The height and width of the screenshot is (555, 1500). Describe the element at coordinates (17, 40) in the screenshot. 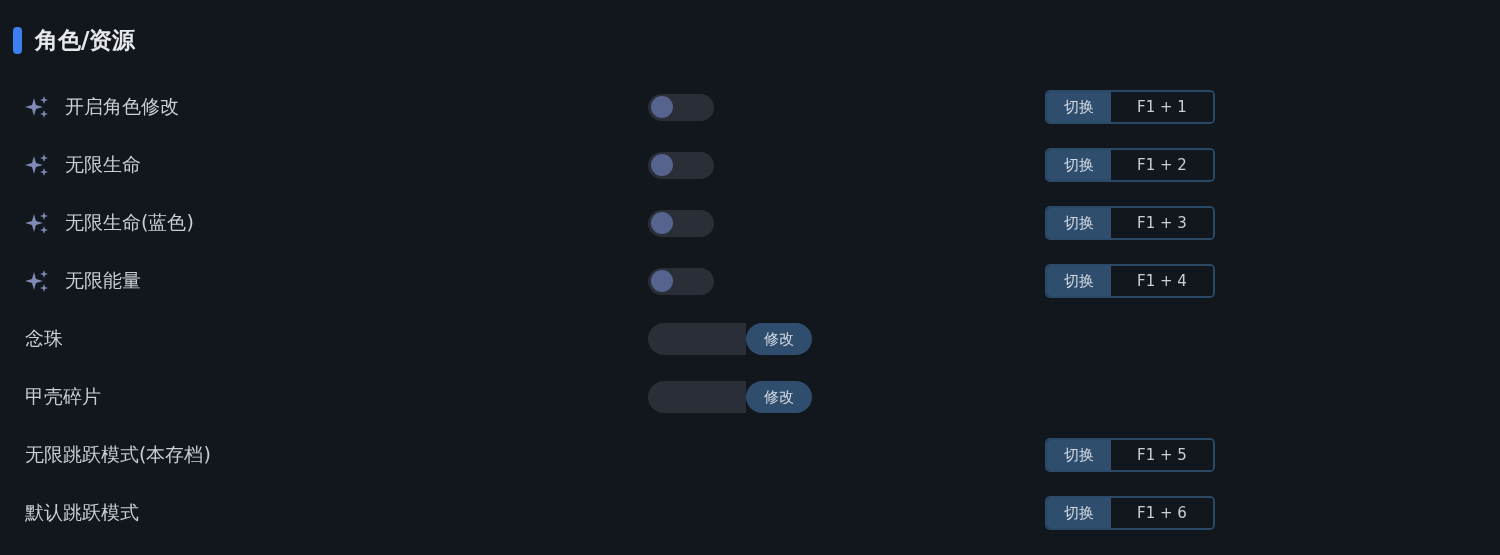

I see `section-accent-bar` at that location.